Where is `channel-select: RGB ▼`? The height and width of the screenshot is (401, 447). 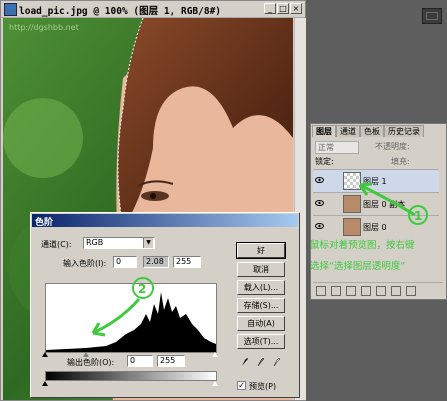 channel-select: RGB ▼ is located at coordinates (119, 243).